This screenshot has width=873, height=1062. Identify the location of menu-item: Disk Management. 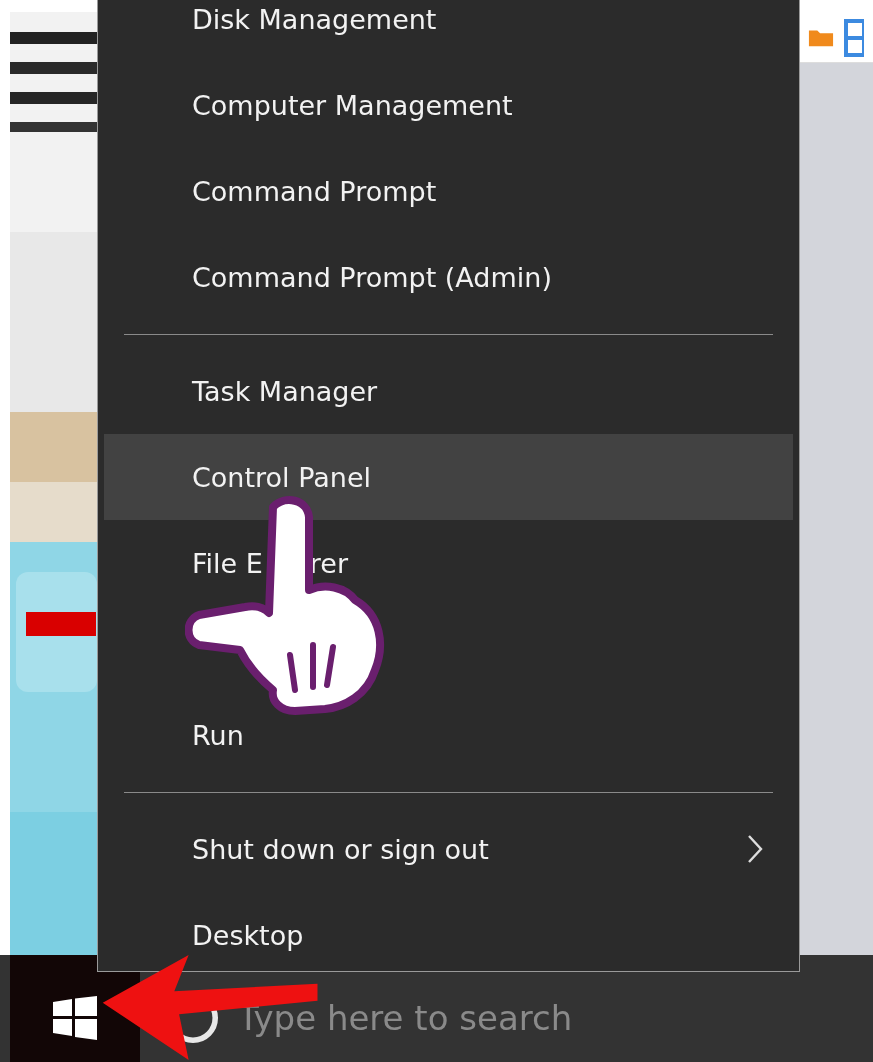
(448, 31).